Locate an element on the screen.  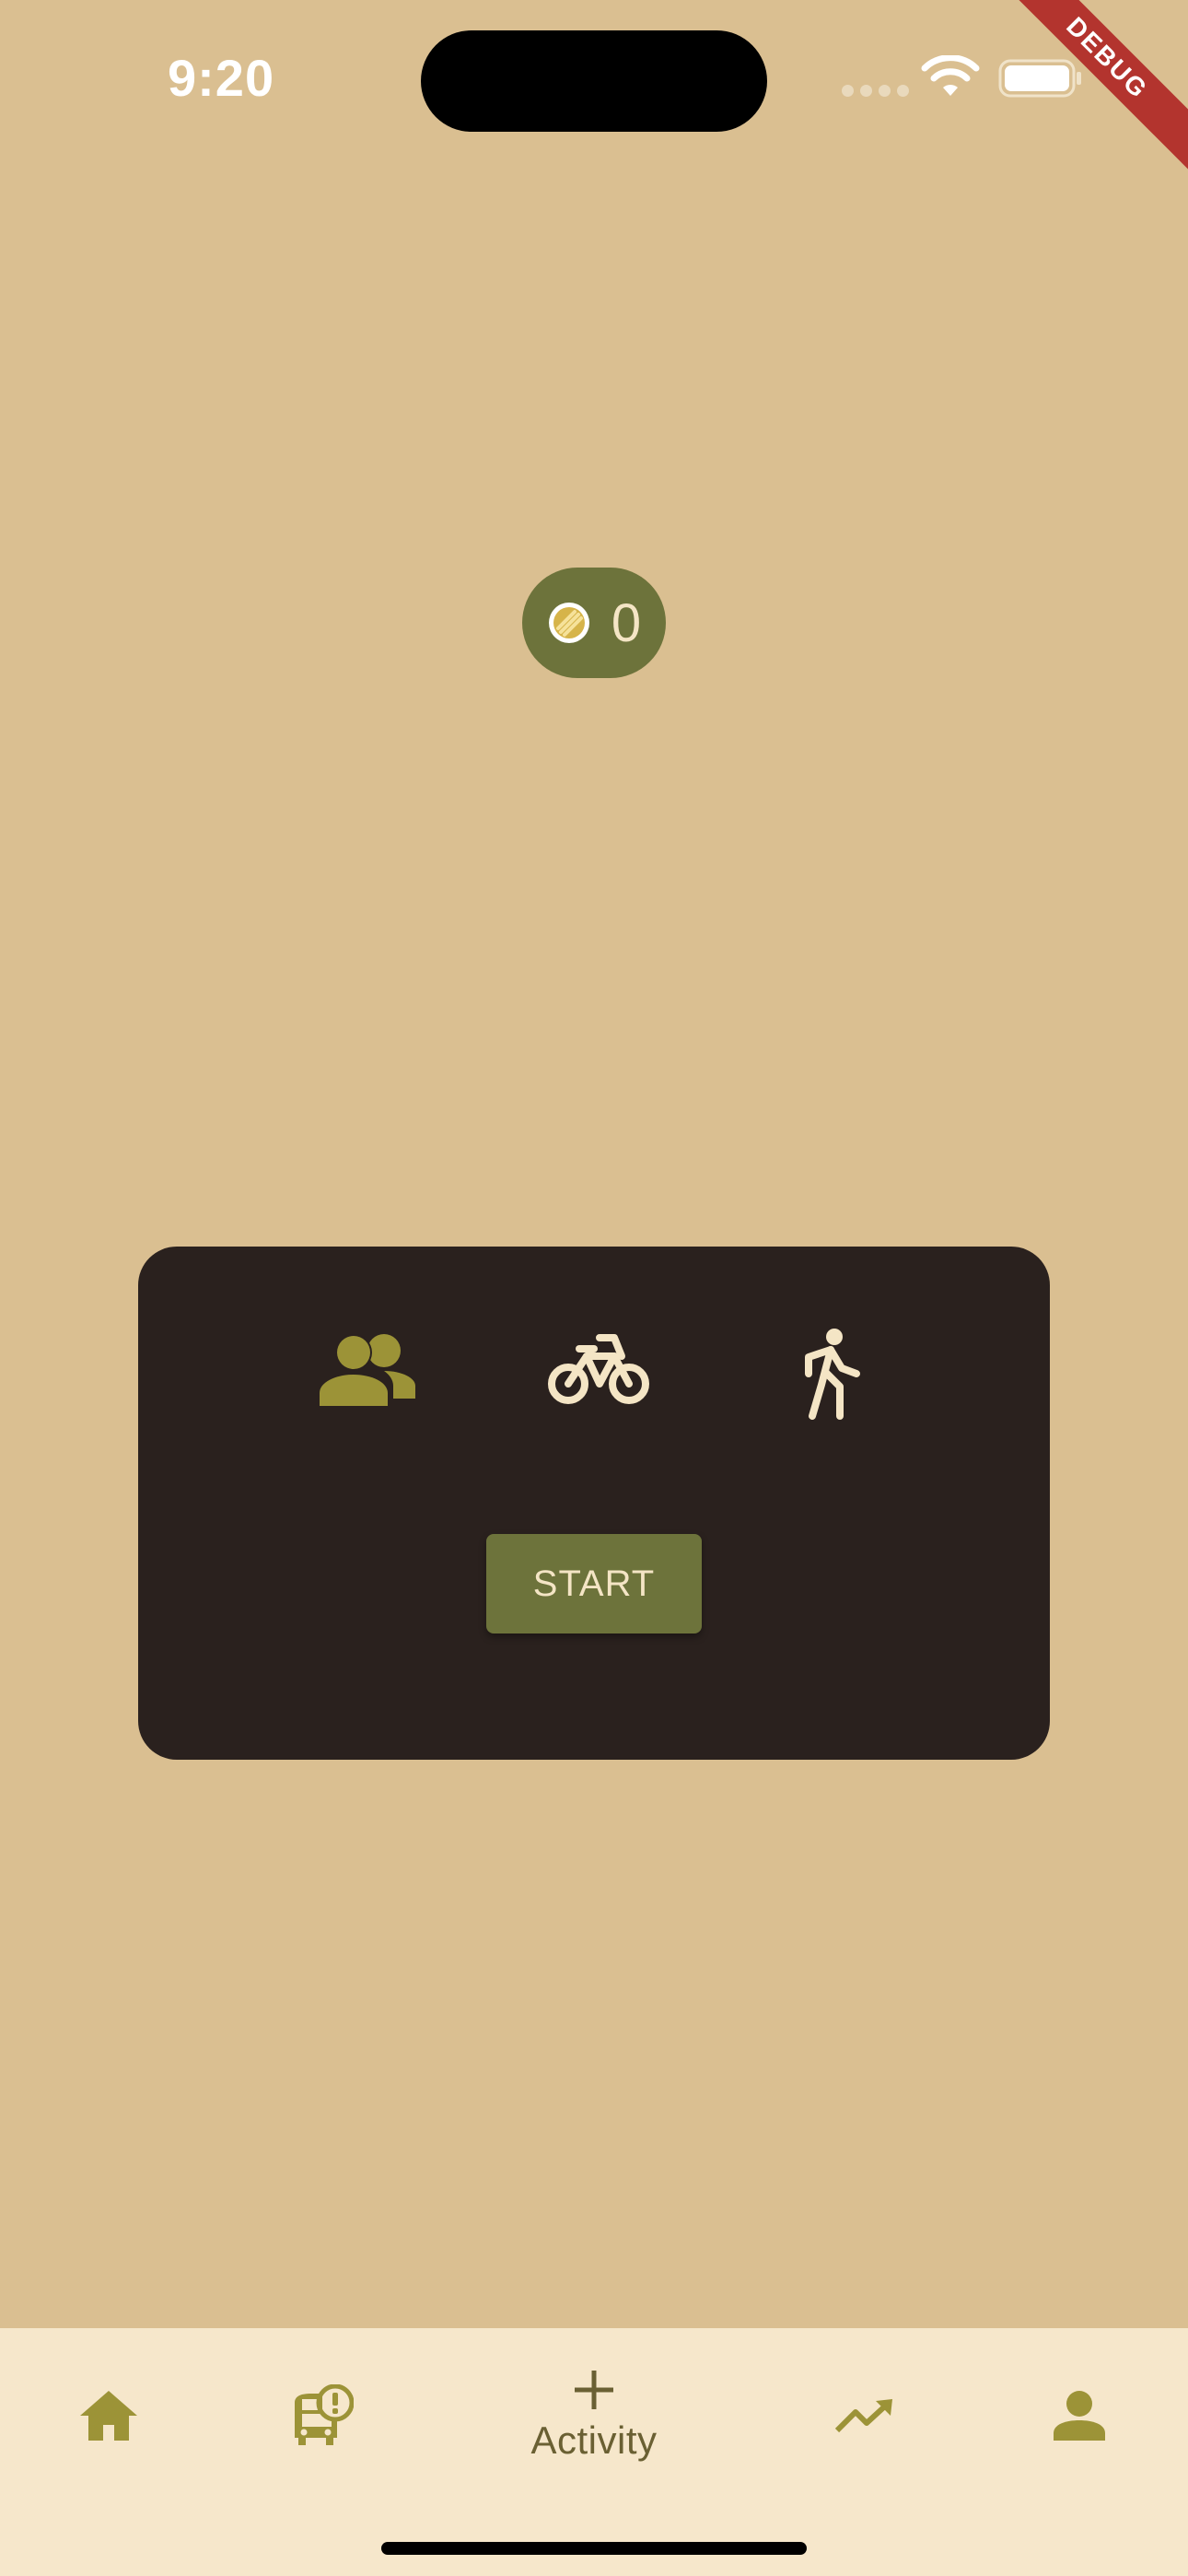
bus-alert-icon is located at coordinates (324, 2414).